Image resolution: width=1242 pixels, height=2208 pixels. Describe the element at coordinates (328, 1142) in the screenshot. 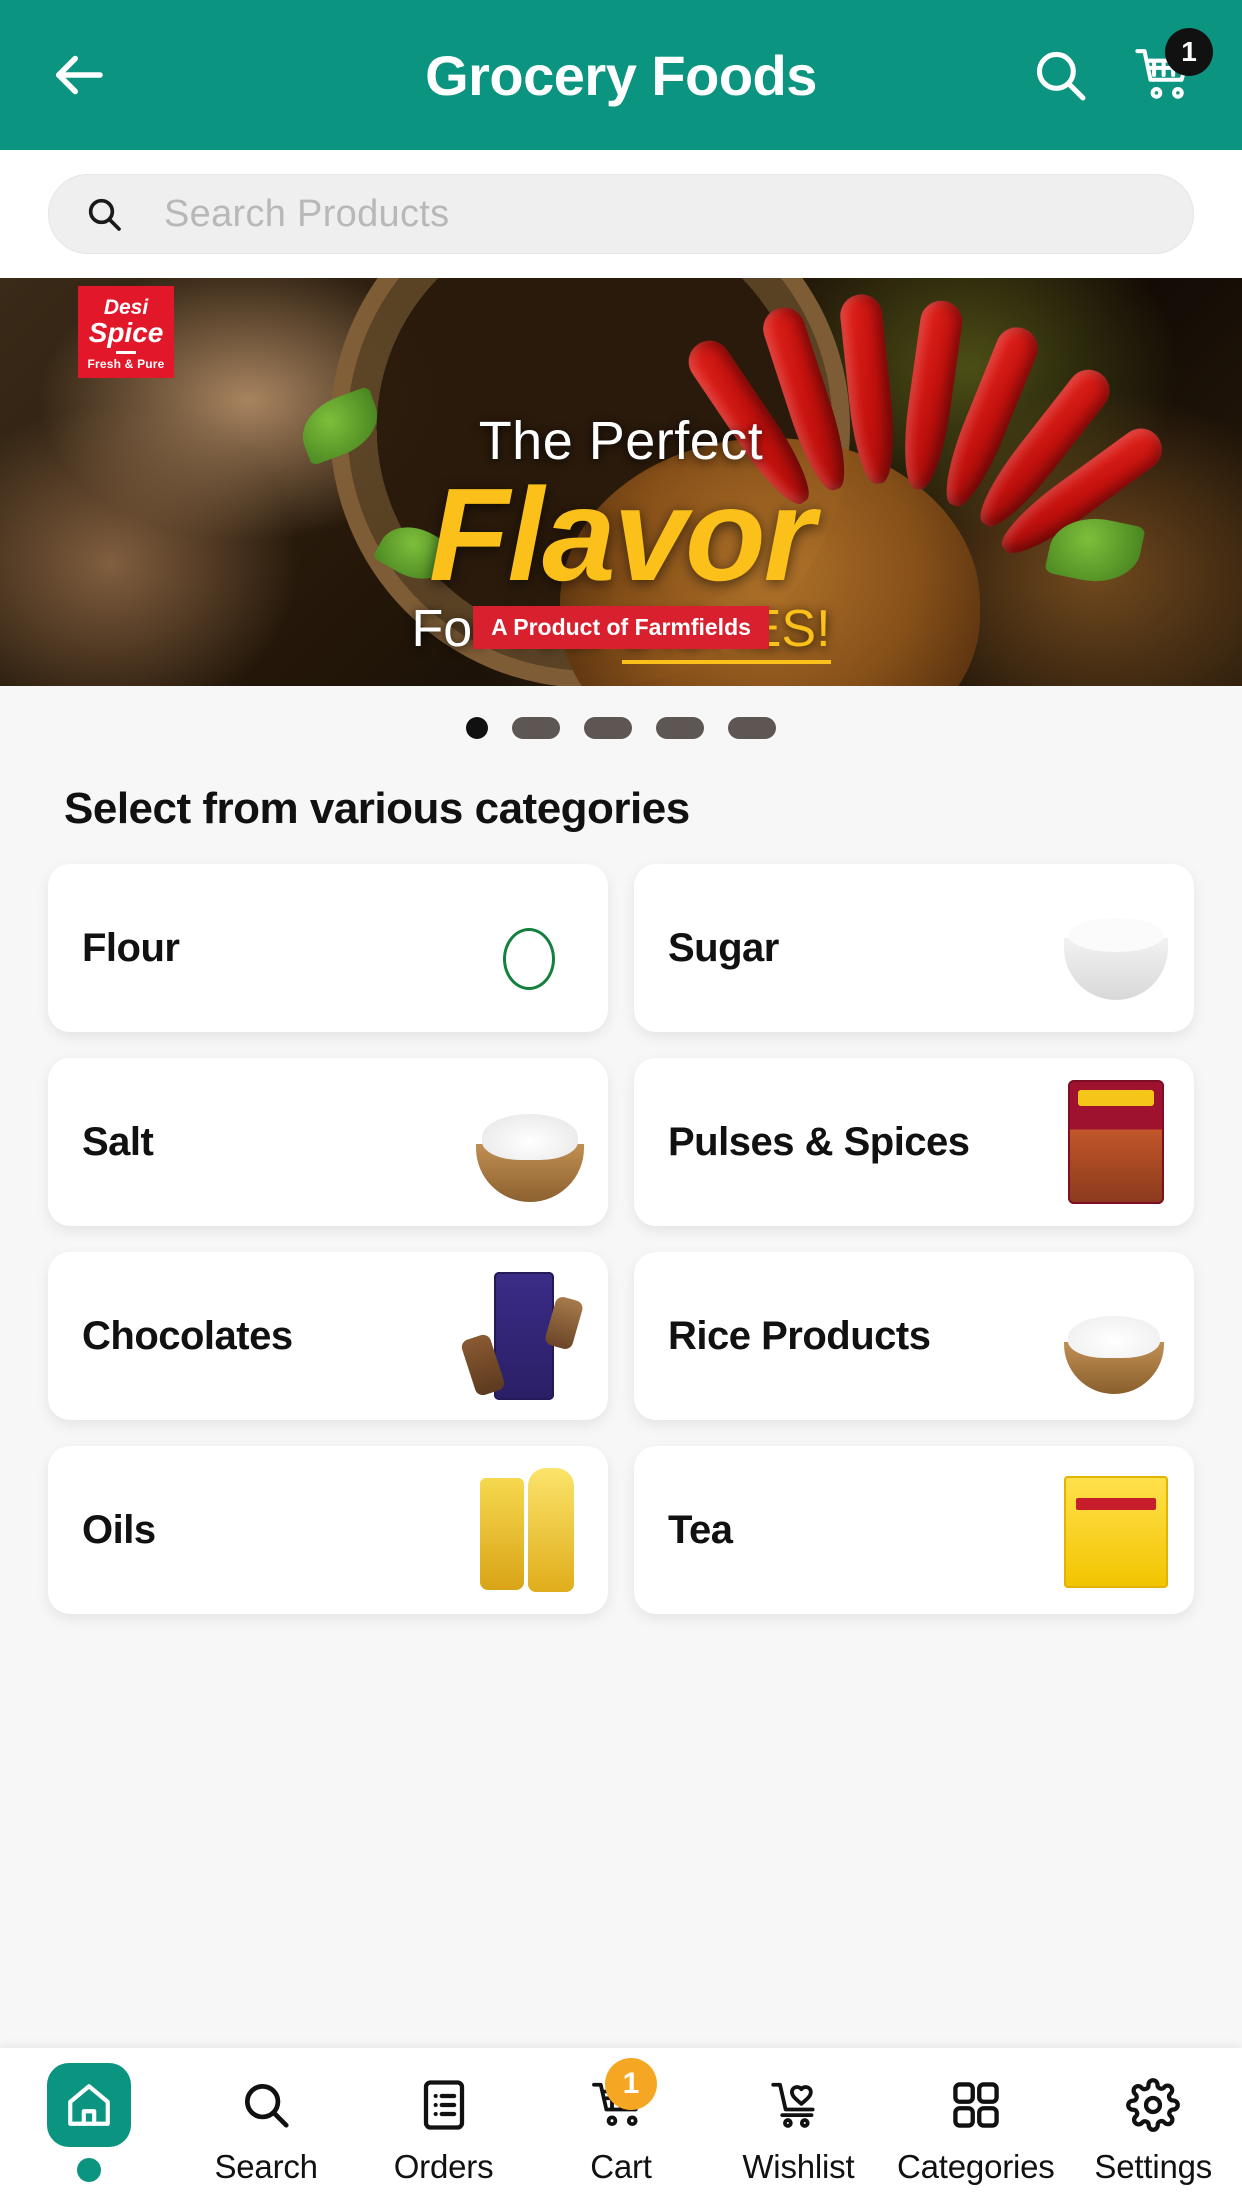

I see `category-card-salt: Salt` at that location.